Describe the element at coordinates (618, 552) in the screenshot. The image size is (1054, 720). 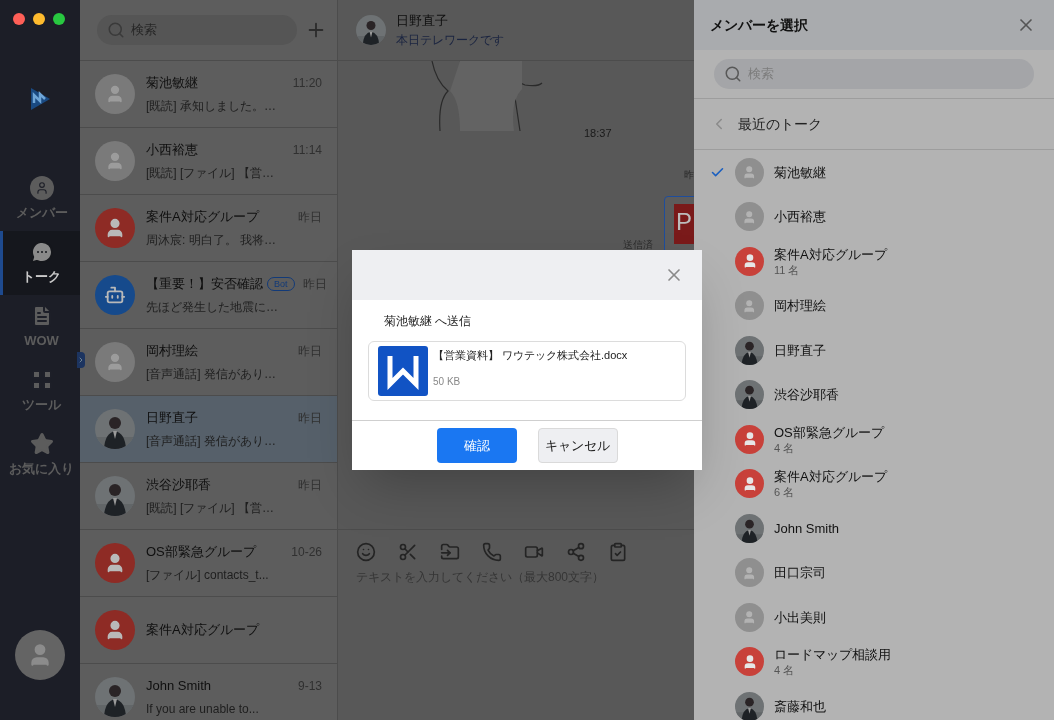
I see `clipboard-icon` at that location.